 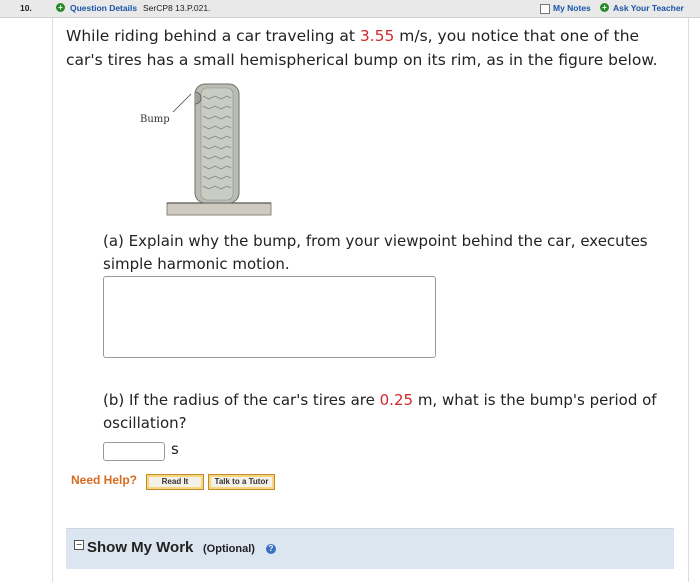 I want to click on content-border-right, so click(x=688, y=300).